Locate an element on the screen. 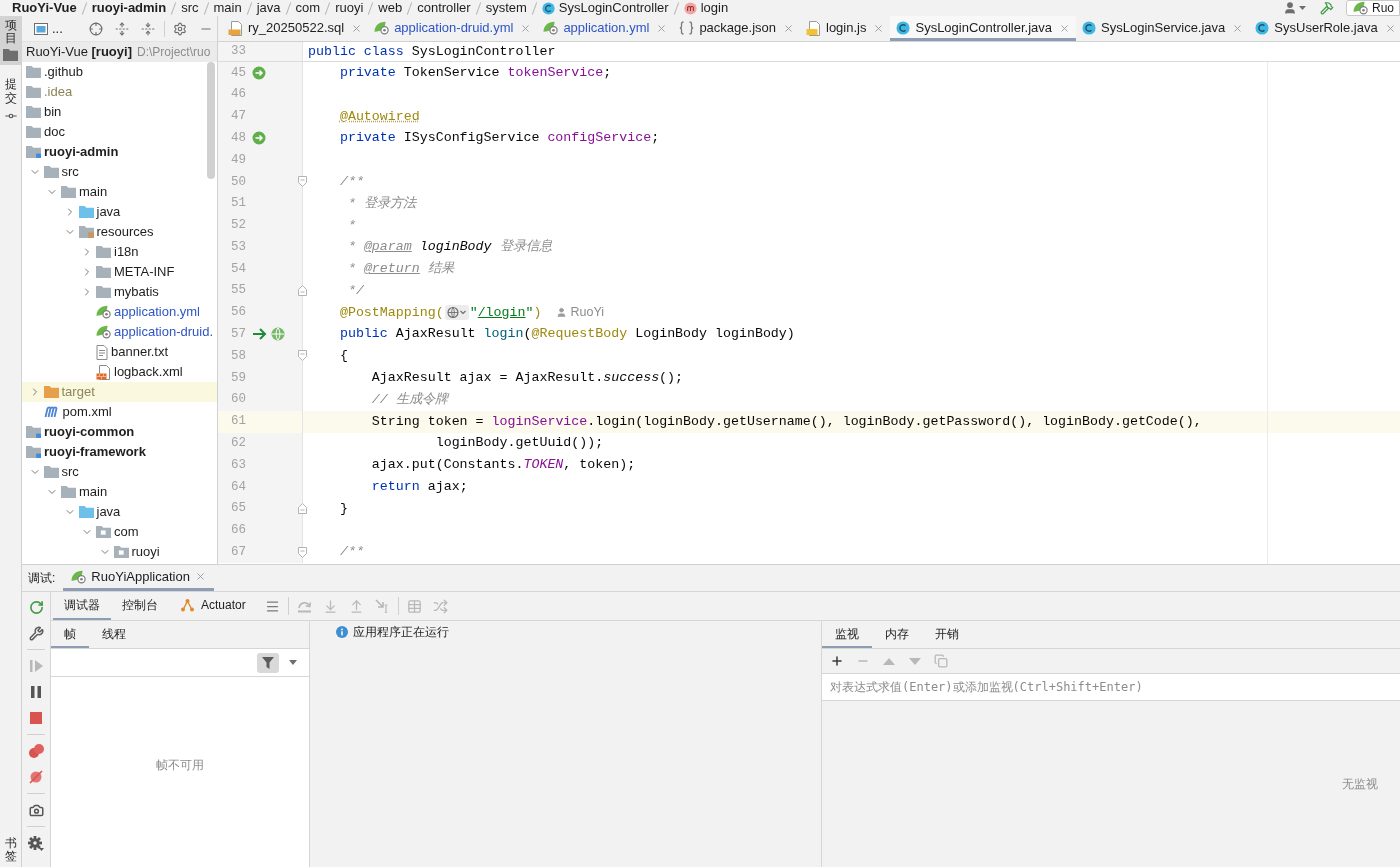 The image size is (1400, 867). tree-item-label: ruoyi-framework is located at coordinates (95, 452).